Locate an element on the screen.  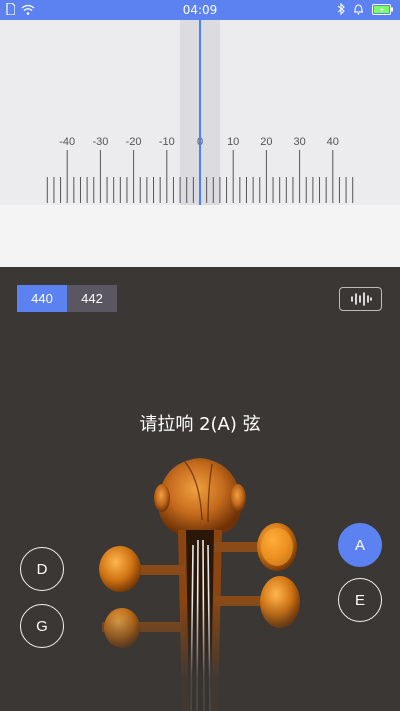
tuning-prompt: 请拉响 2(A) 弦 is located at coordinates (200, 424).